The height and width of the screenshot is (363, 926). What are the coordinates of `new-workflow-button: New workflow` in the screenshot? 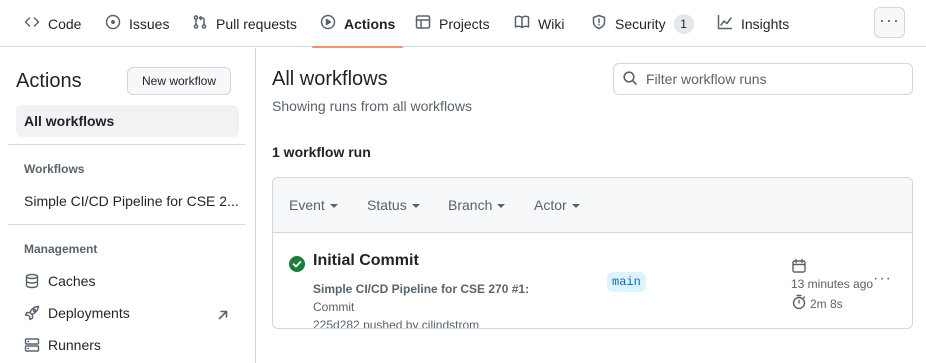 It's located at (179, 81).